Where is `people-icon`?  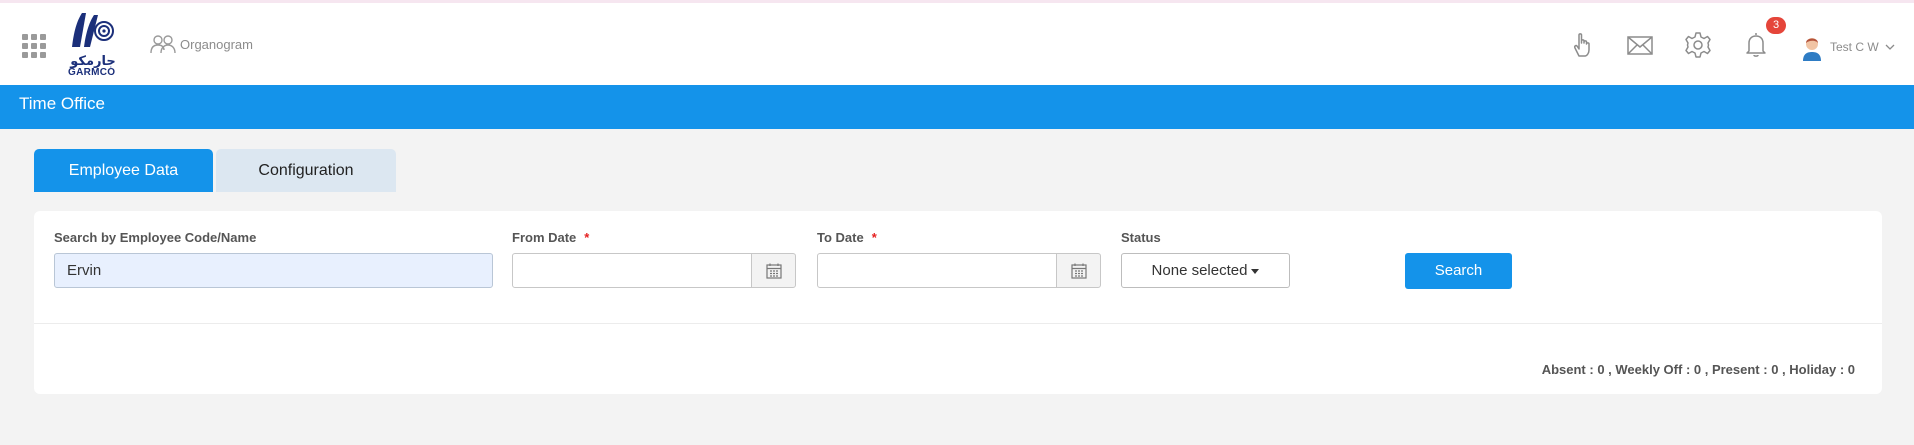
people-icon is located at coordinates (163, 44).